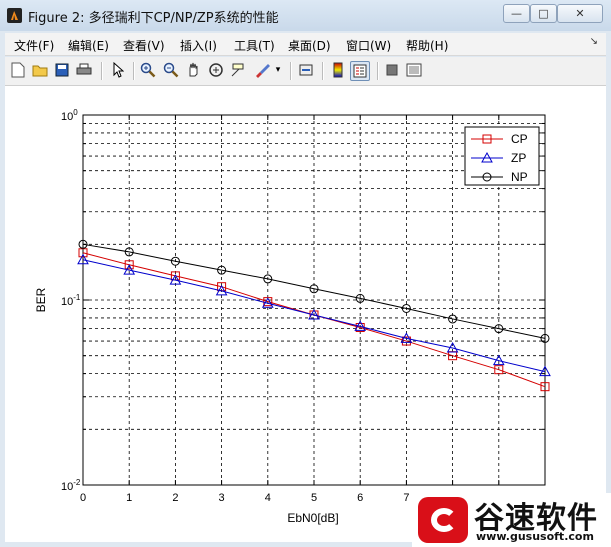  What do you see at coordinates (148, 70) in the screenshot?
I see `zoom-in-icon` at bounding box center [148, 70].